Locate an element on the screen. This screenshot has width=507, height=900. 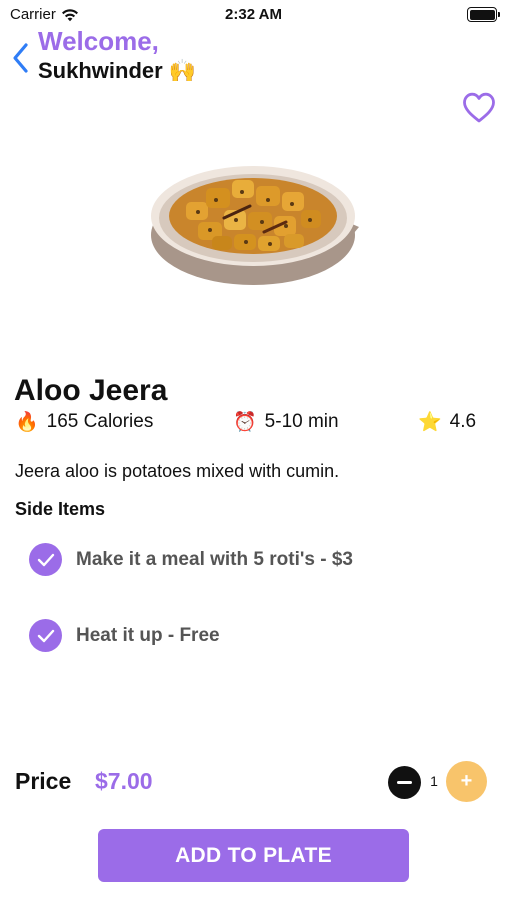
increase-quantity-button: + is located at coordinates (466, 781).